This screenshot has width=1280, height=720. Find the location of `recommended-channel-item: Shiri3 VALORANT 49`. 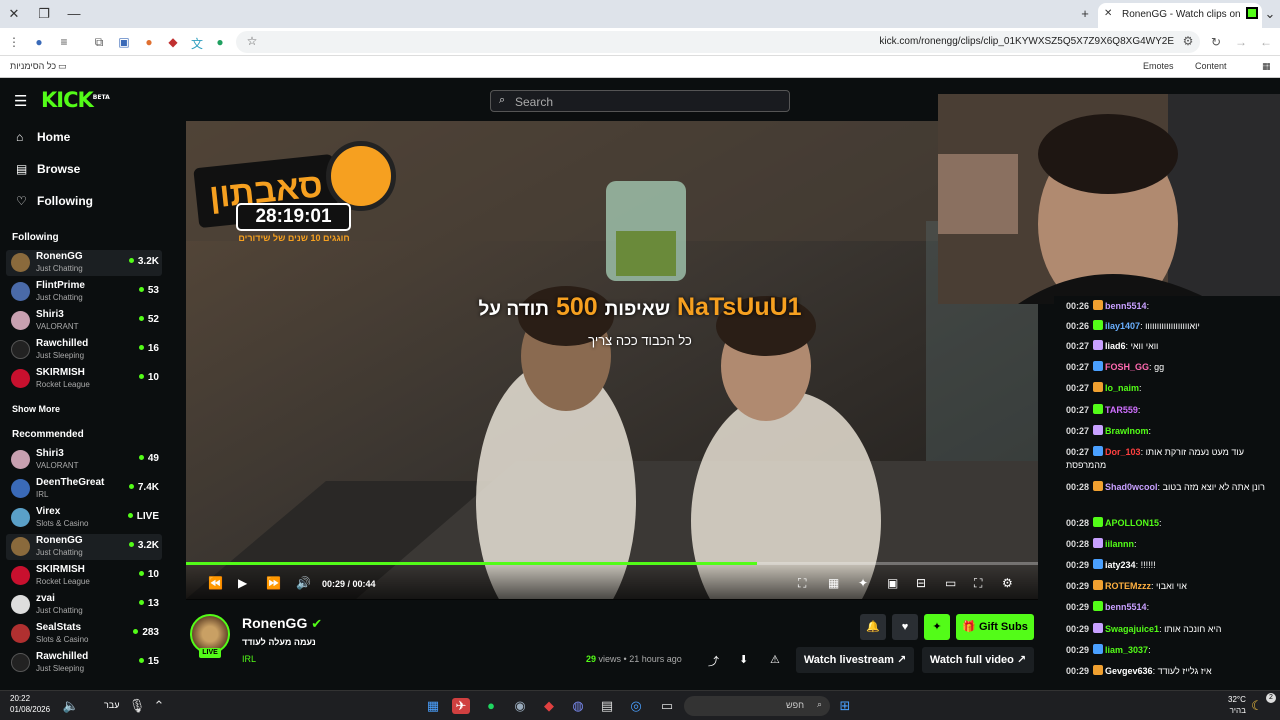

recommended-channel-item: Shiri3 VALORANT 49 is located at coordinates (84, 460).